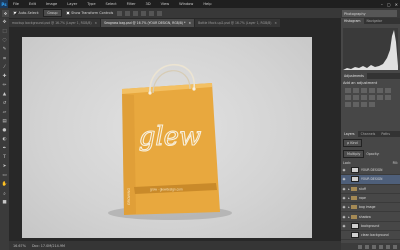 The height and width of the screenshot is (250, 400). What do you see at coordinates (4, 85) in the screenshot?
I see `brush-tool-icon: ✏` at bounding box center [4, 85].